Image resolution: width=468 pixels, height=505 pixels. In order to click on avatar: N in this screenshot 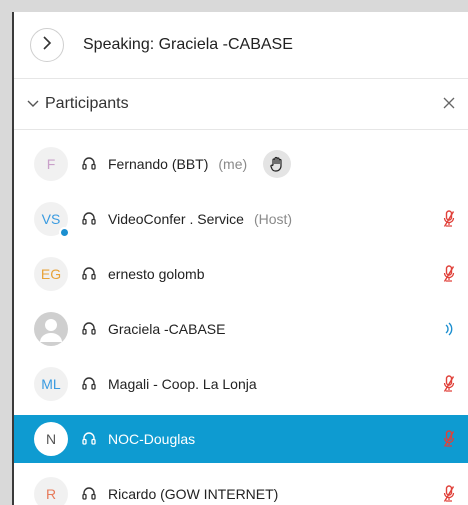, I will do `click(51, 439)`.